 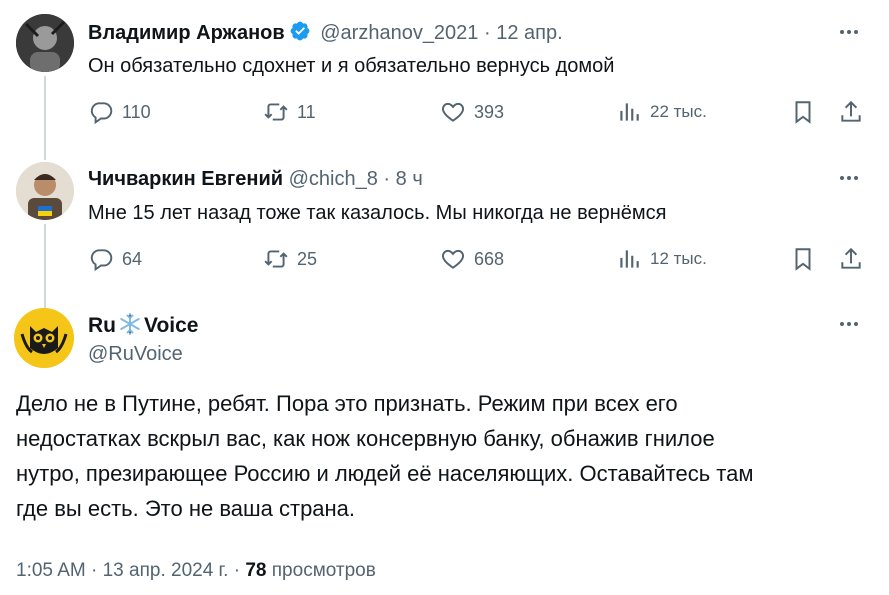 I want to click on tweet-actions: 110 11 393 22 тыс., so click(x=478, y=112).